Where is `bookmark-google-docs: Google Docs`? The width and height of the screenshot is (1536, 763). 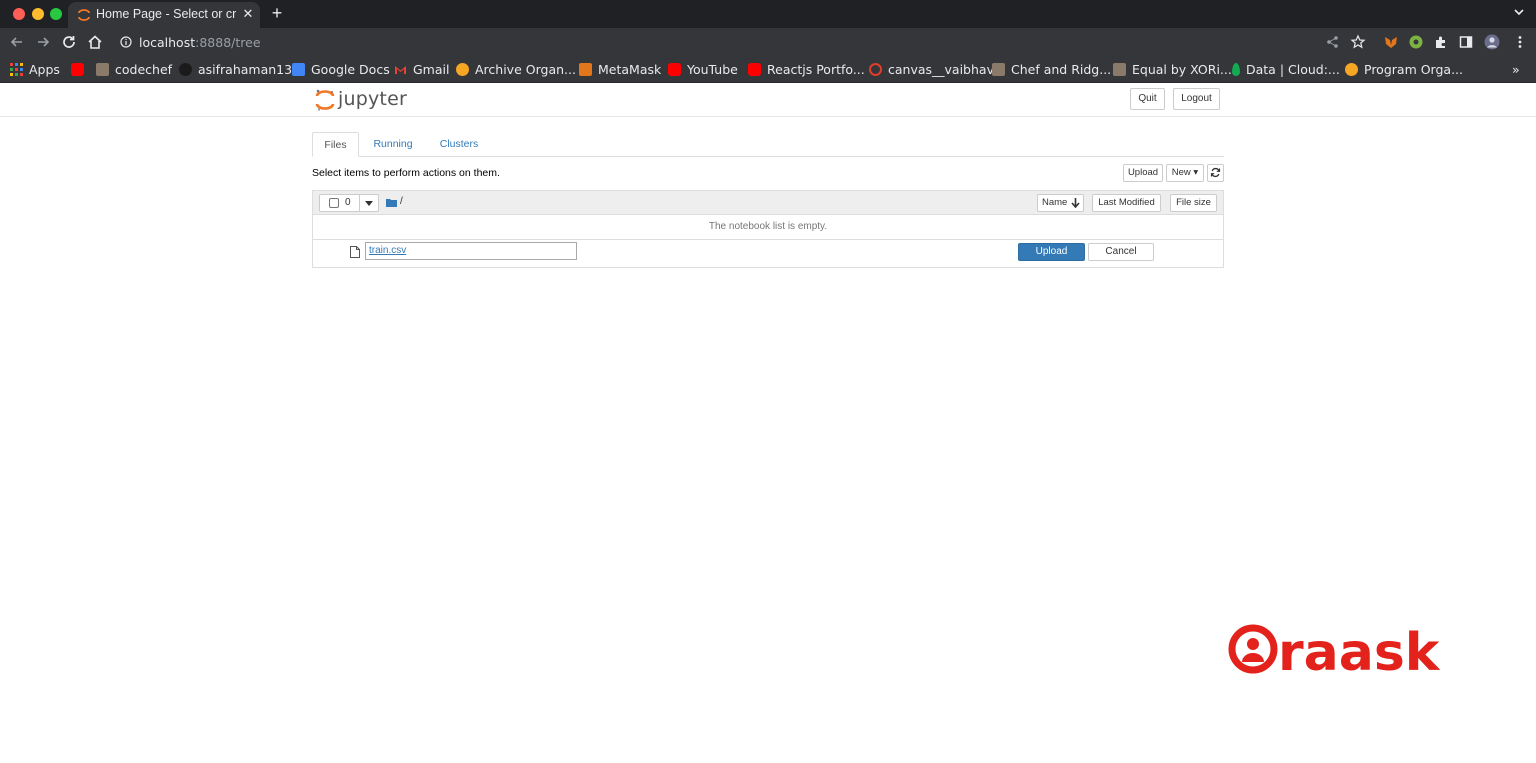
bookmark-google-docs: Google Docs is located at coordinates (341, 69).